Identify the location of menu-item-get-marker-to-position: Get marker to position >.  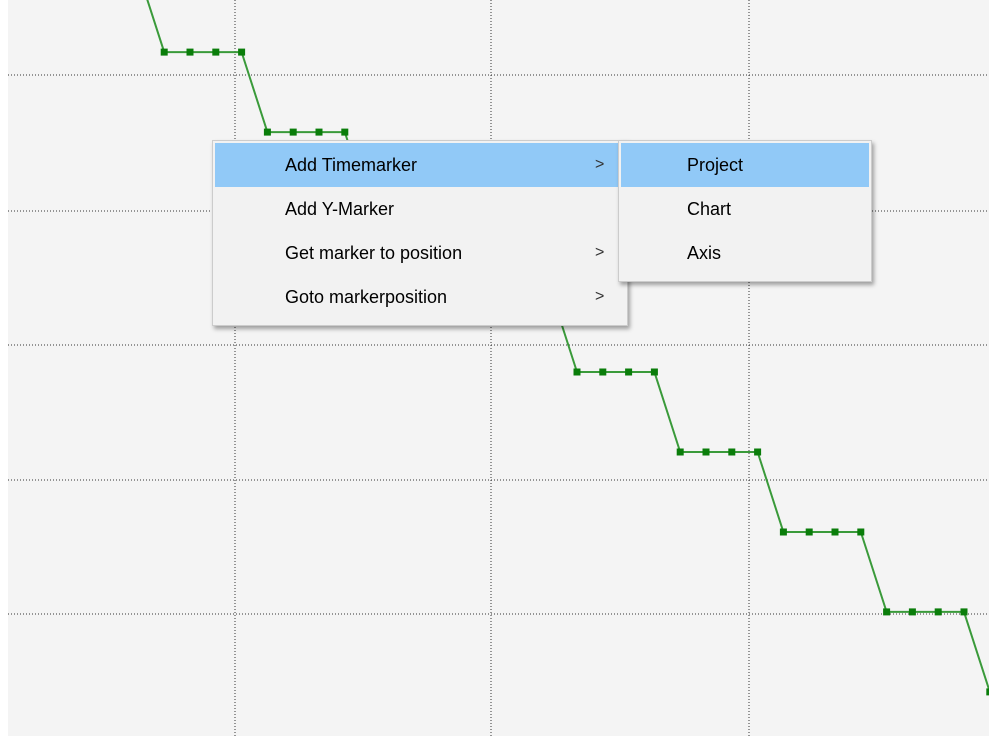
(420, 253).